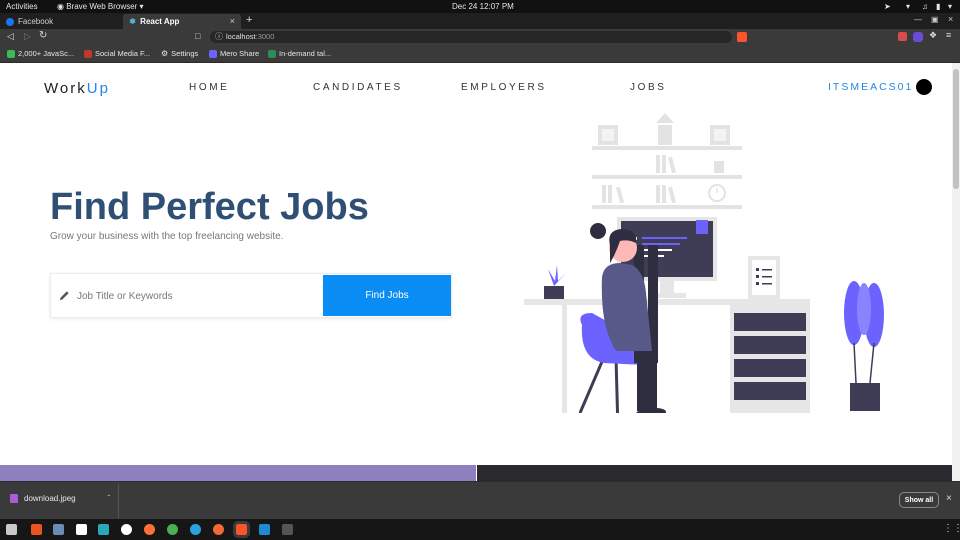 This screenshot has width=960, height=540. What do you see at coordinates (77, 88) in the screenshot?
I see `site-logo: WorkUp` at bounding box center [77, 88].